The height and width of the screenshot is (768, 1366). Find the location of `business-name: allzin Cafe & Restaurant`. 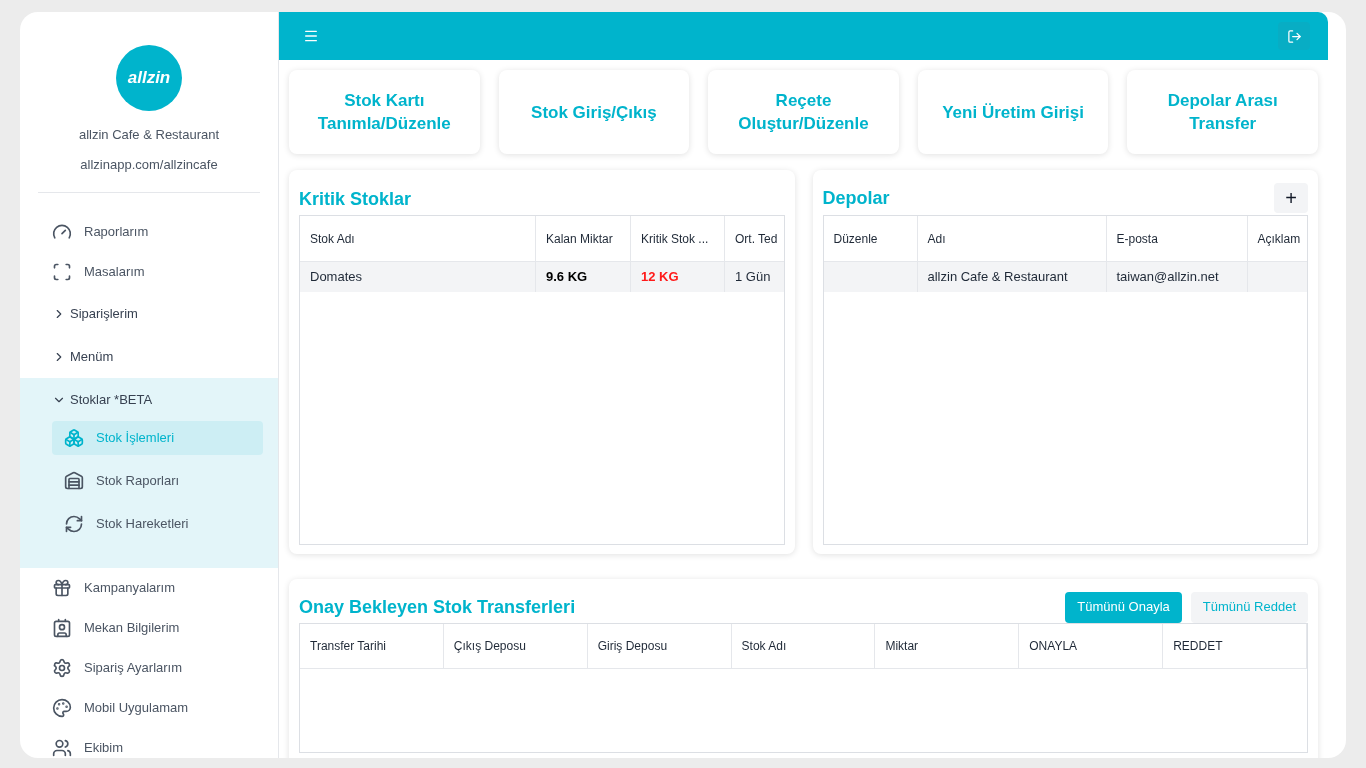

business-name: allzin Cafe & Restaurant is located at coordinates (149, 135).